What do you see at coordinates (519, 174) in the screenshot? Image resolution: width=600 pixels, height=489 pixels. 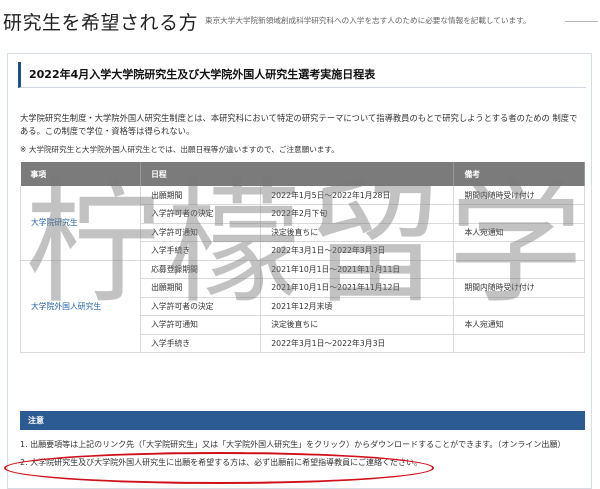 I see `column-header-remarks: 備考` at bounding box center [519, 174].